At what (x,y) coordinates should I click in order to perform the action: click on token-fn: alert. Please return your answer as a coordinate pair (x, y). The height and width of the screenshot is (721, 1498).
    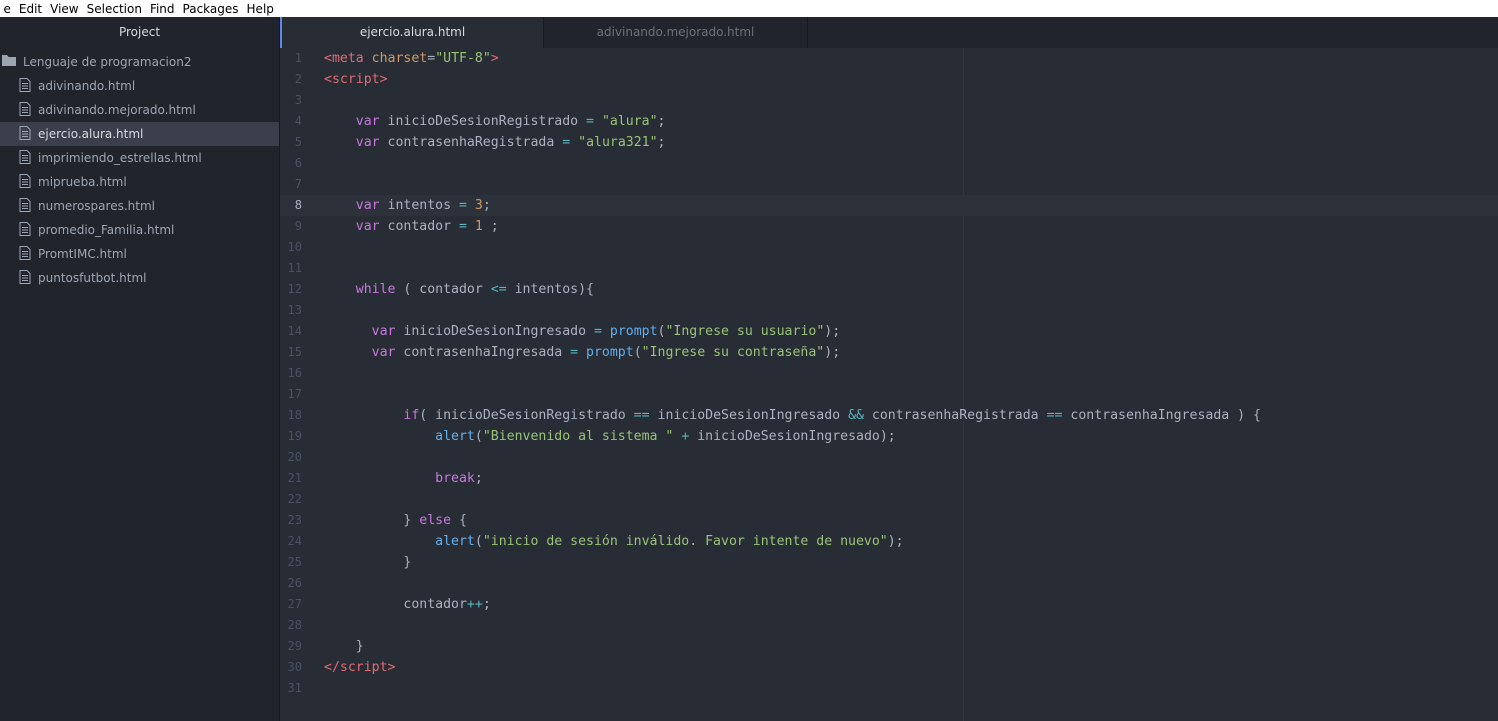
    Looking at the image, I should click on (455, 436).